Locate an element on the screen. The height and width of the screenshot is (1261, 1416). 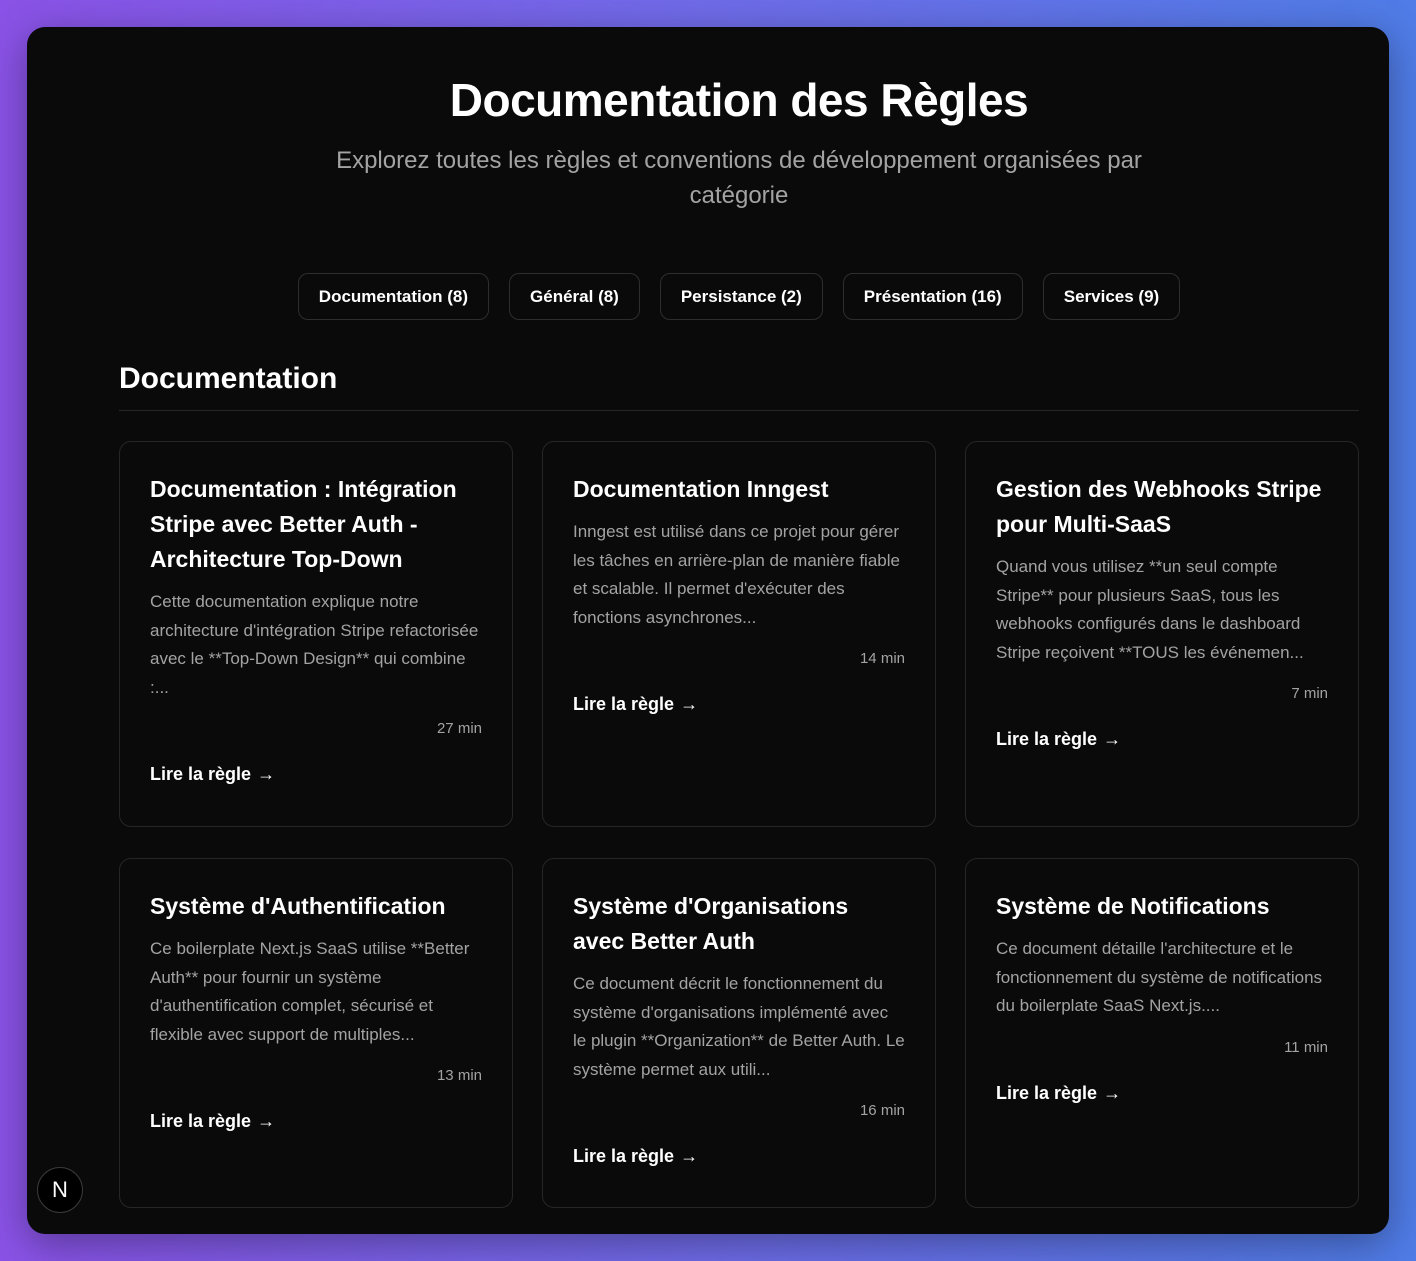
reading-time: 14 min is located at coordinates (882, 658).